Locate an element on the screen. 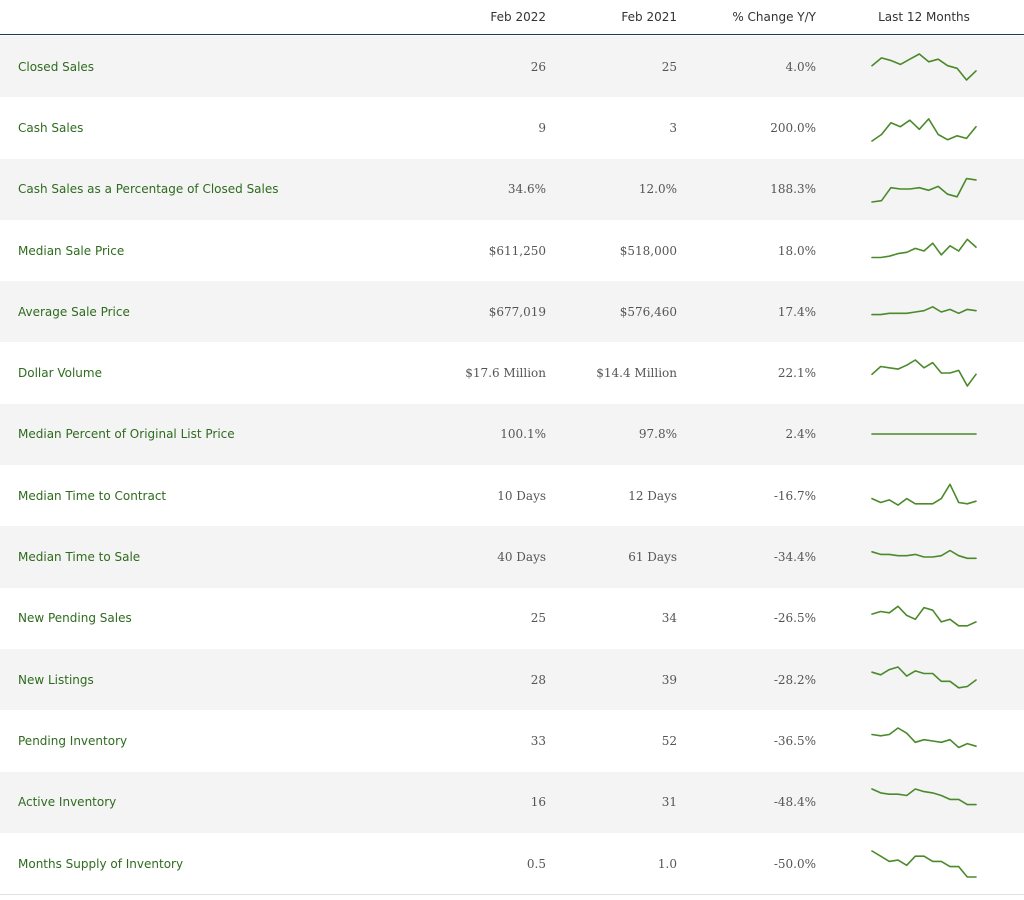  value-feb-2022: 33 is located at coordinates (538, 740).